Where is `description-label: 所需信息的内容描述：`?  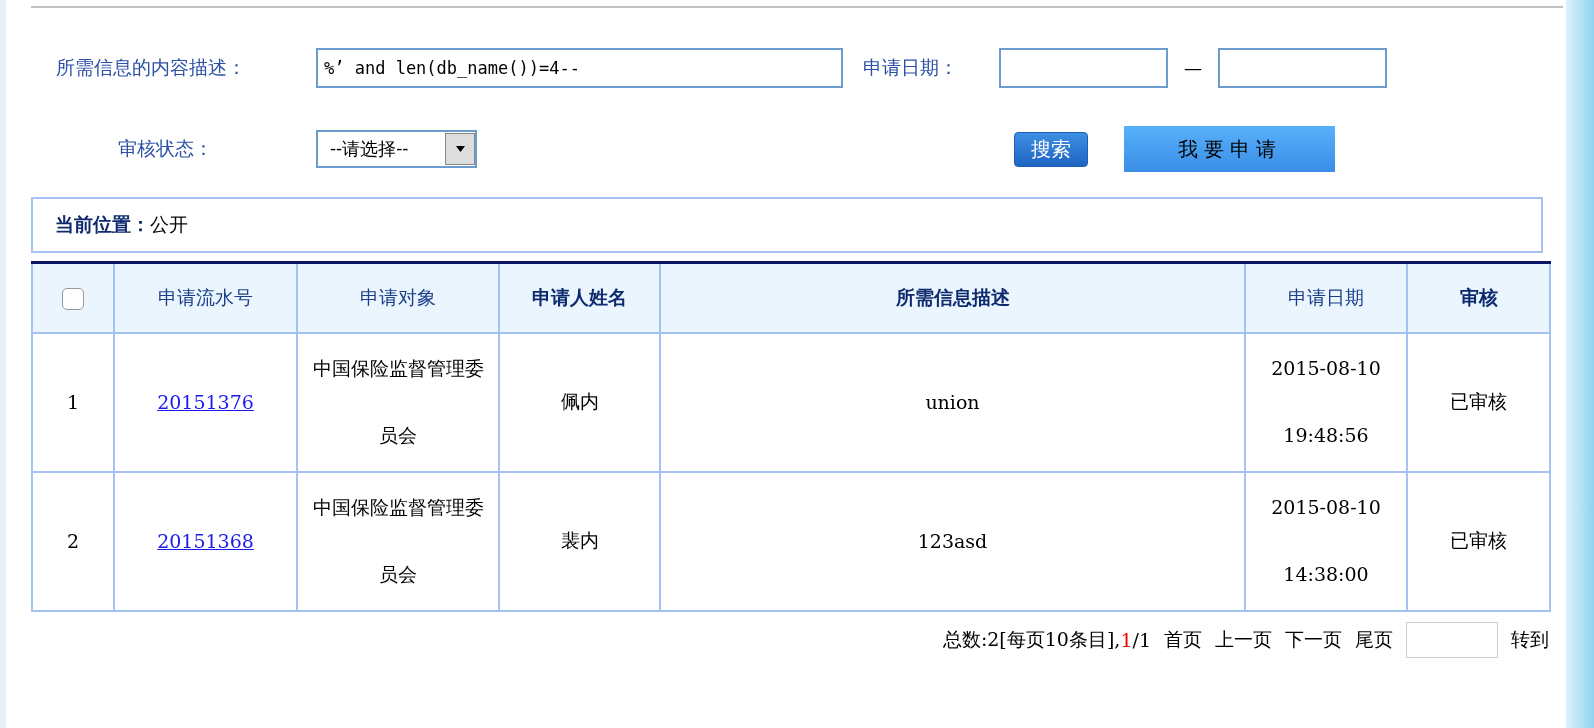 description-label: 所需信息的内容描述： is located at coordinates (151, 67).